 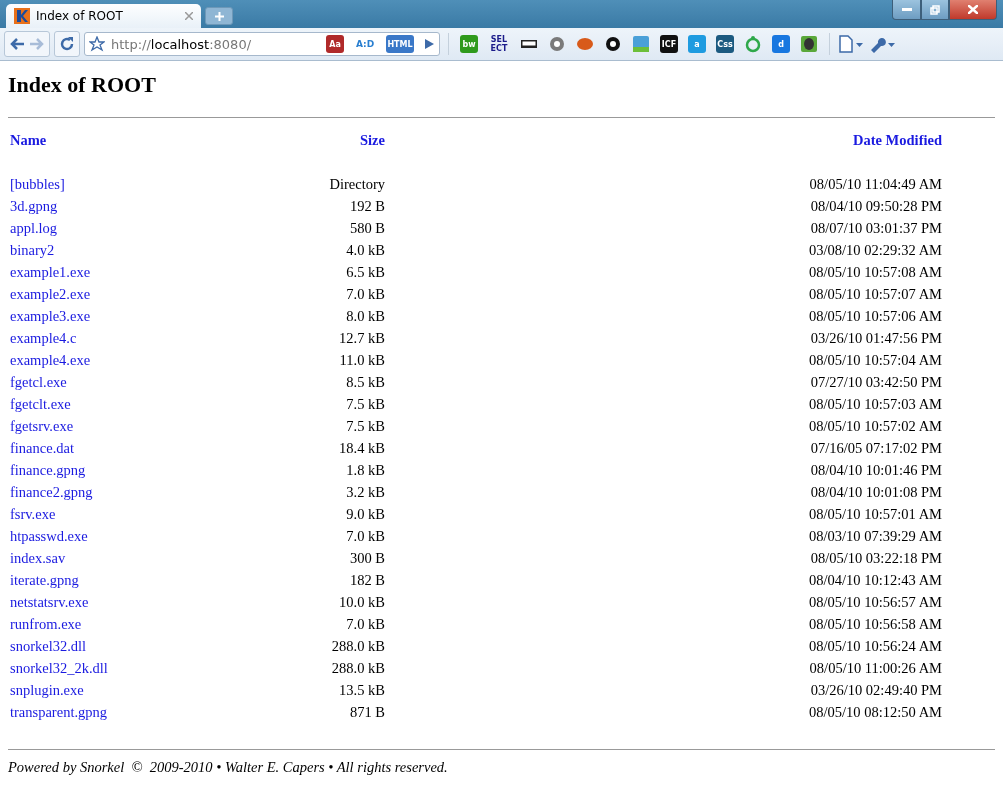 I want to click on star-icon, so click(x=97, y=44).